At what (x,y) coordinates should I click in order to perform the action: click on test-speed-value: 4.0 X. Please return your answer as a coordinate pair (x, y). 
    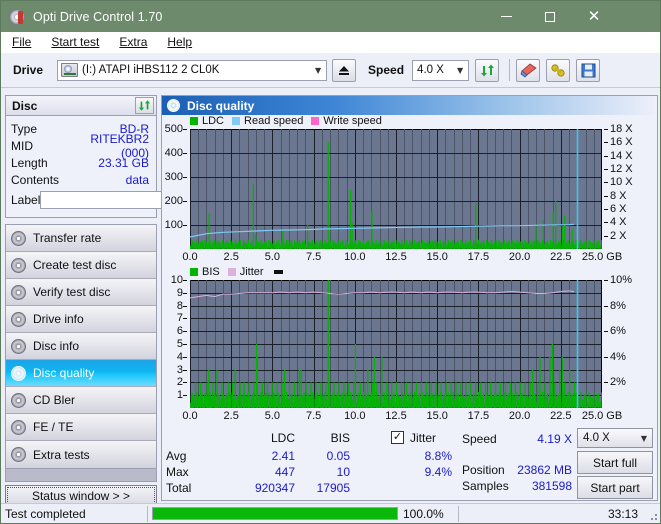
    Looking at the image, I should click on (596, 438).